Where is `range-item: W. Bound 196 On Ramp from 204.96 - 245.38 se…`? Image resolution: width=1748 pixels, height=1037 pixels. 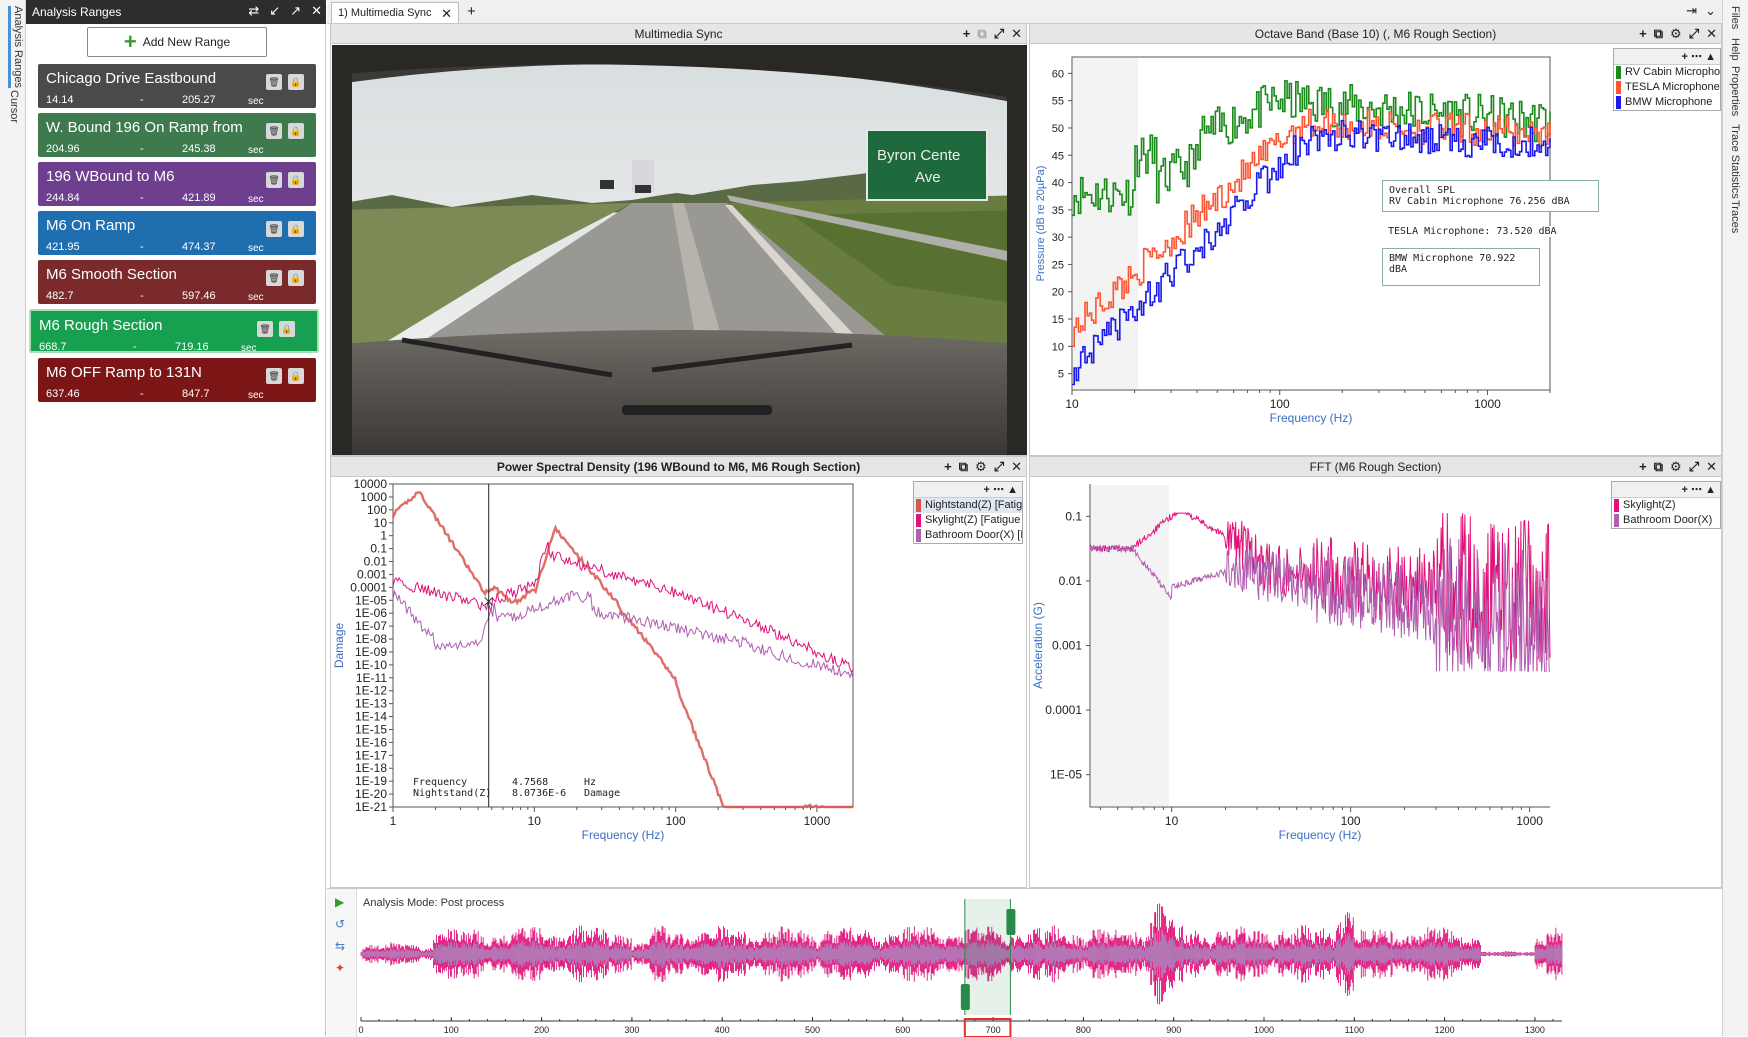 range-item: W. Bound 196 On Ramp from 204.96 - 245.38 se… is located at coordinates (177, 135).